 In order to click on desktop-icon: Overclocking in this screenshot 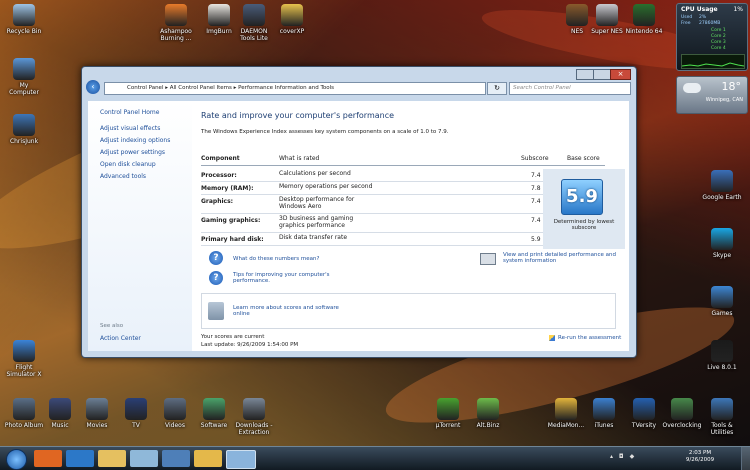, I will do `click(682, 413)`.